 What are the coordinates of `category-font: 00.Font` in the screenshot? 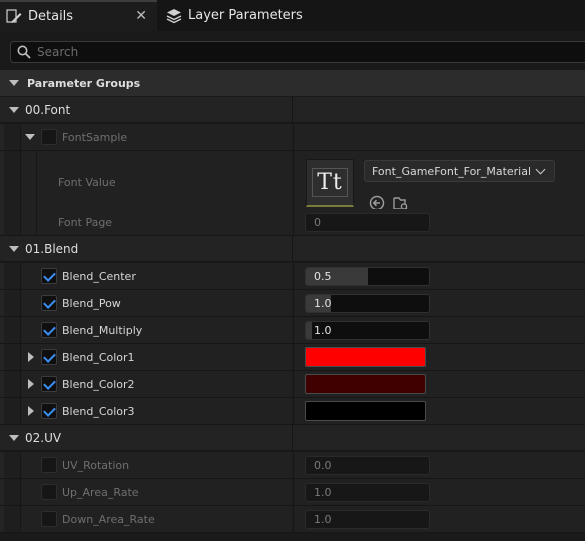 It's located at (292, 110).